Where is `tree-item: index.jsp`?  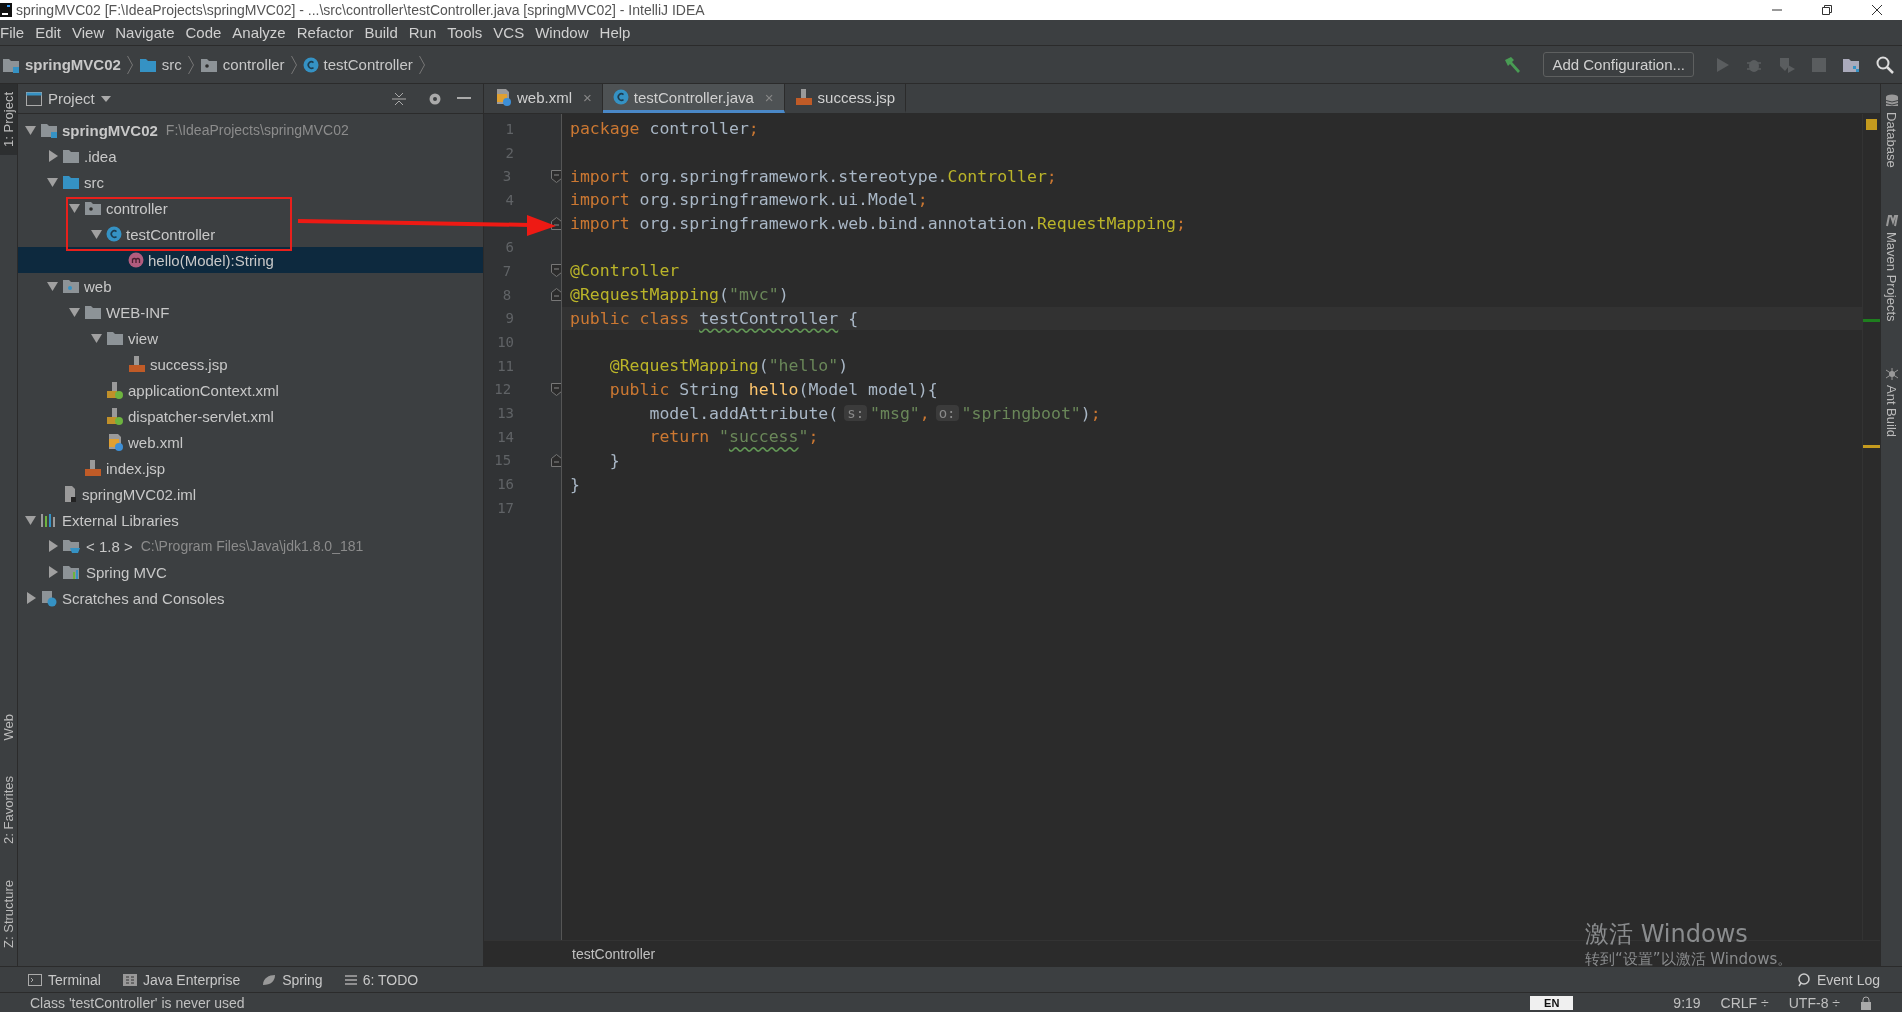
tree-item: index.jsp is located at coordinates (250, 468).